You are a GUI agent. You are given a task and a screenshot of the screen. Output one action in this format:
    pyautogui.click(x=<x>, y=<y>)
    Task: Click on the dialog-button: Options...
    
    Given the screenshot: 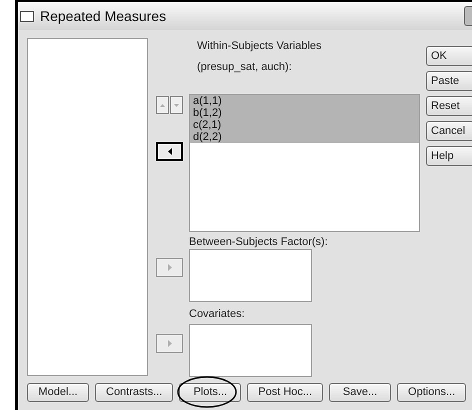 What is the action you would take?
    pyautogui.click(x=431, y=392)
    